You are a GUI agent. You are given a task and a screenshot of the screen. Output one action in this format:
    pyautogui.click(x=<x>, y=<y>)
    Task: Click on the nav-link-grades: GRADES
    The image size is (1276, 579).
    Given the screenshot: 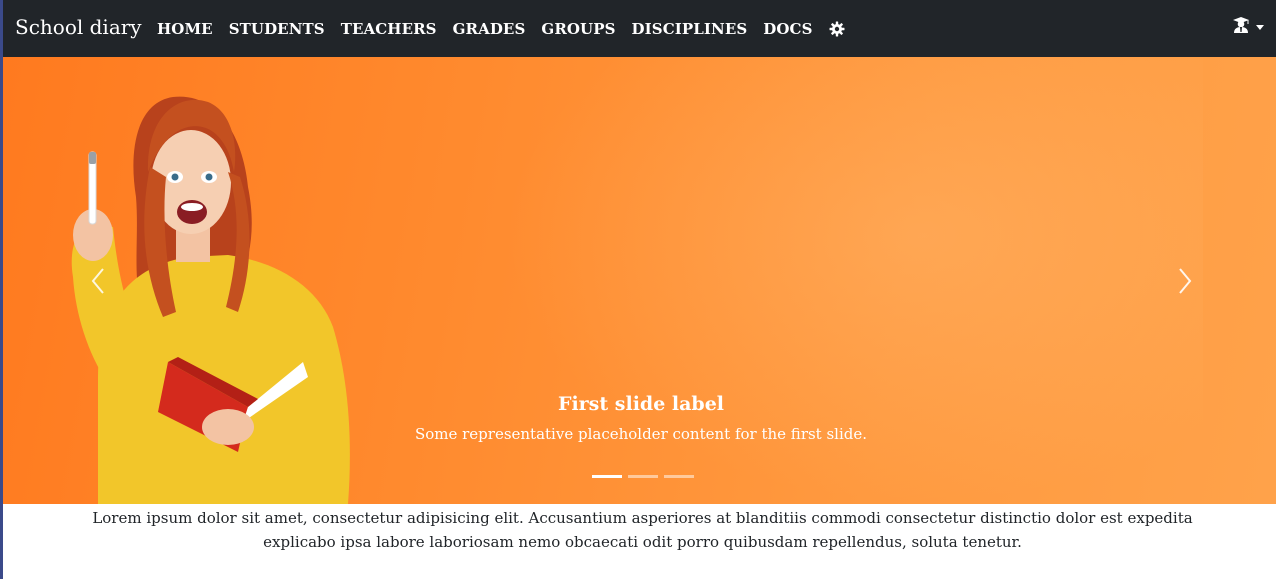 What is the action you would take?
    pyautogui.click(x=489, y=29)
    